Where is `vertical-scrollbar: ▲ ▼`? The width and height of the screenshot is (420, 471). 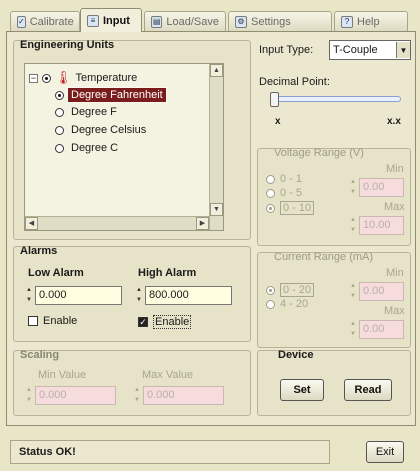 vertical-scrollbar: ▲ ▼ is located at coordinates (216, 147).